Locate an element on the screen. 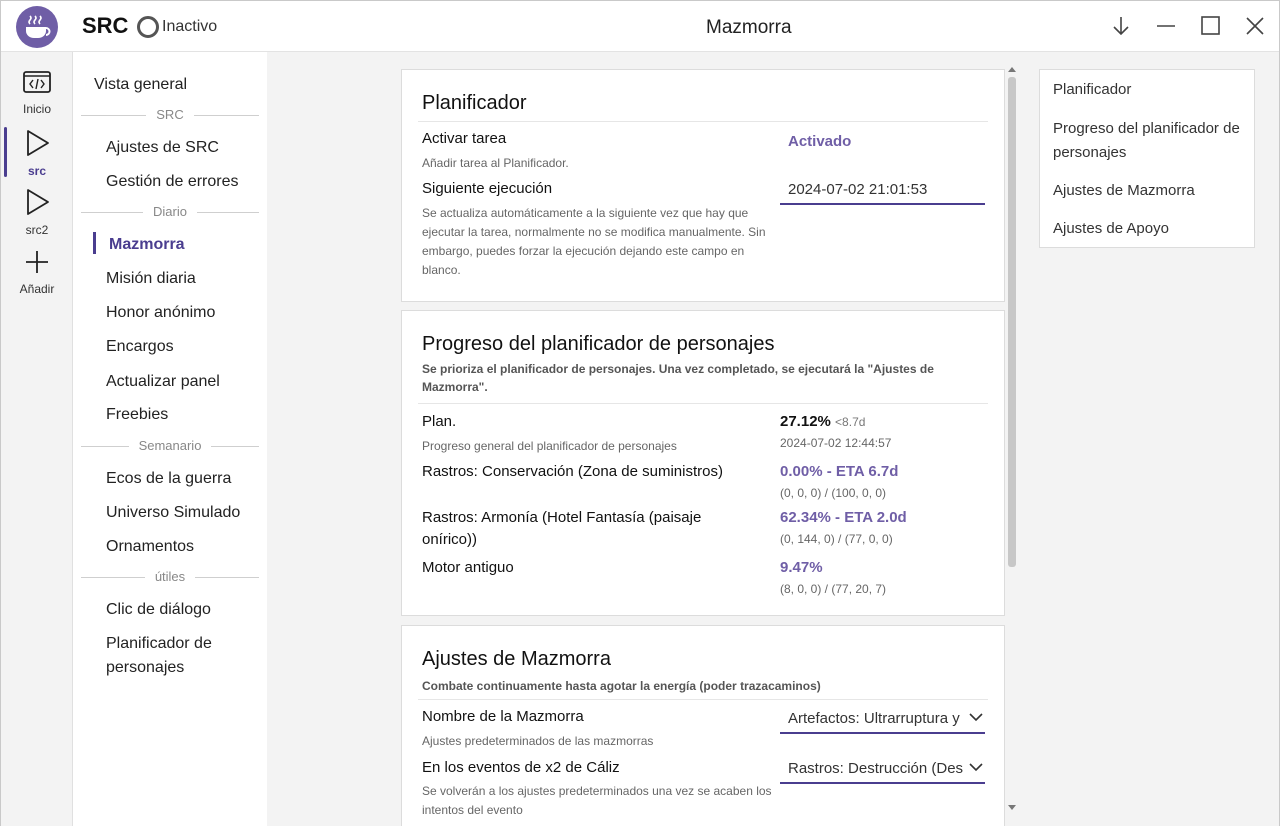 The image size is (1280, 826). nav-section-semanario: Semanario is located at coordinates (170, 445).